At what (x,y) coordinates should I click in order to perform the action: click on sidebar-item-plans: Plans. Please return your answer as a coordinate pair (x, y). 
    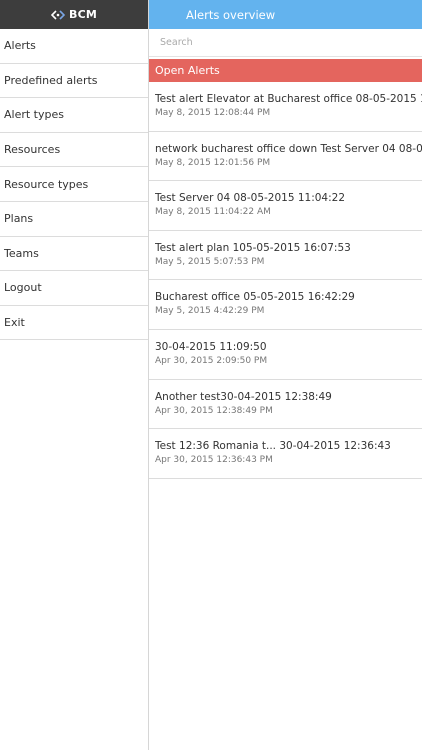
    Looking at the image, I should click on (74, 219).